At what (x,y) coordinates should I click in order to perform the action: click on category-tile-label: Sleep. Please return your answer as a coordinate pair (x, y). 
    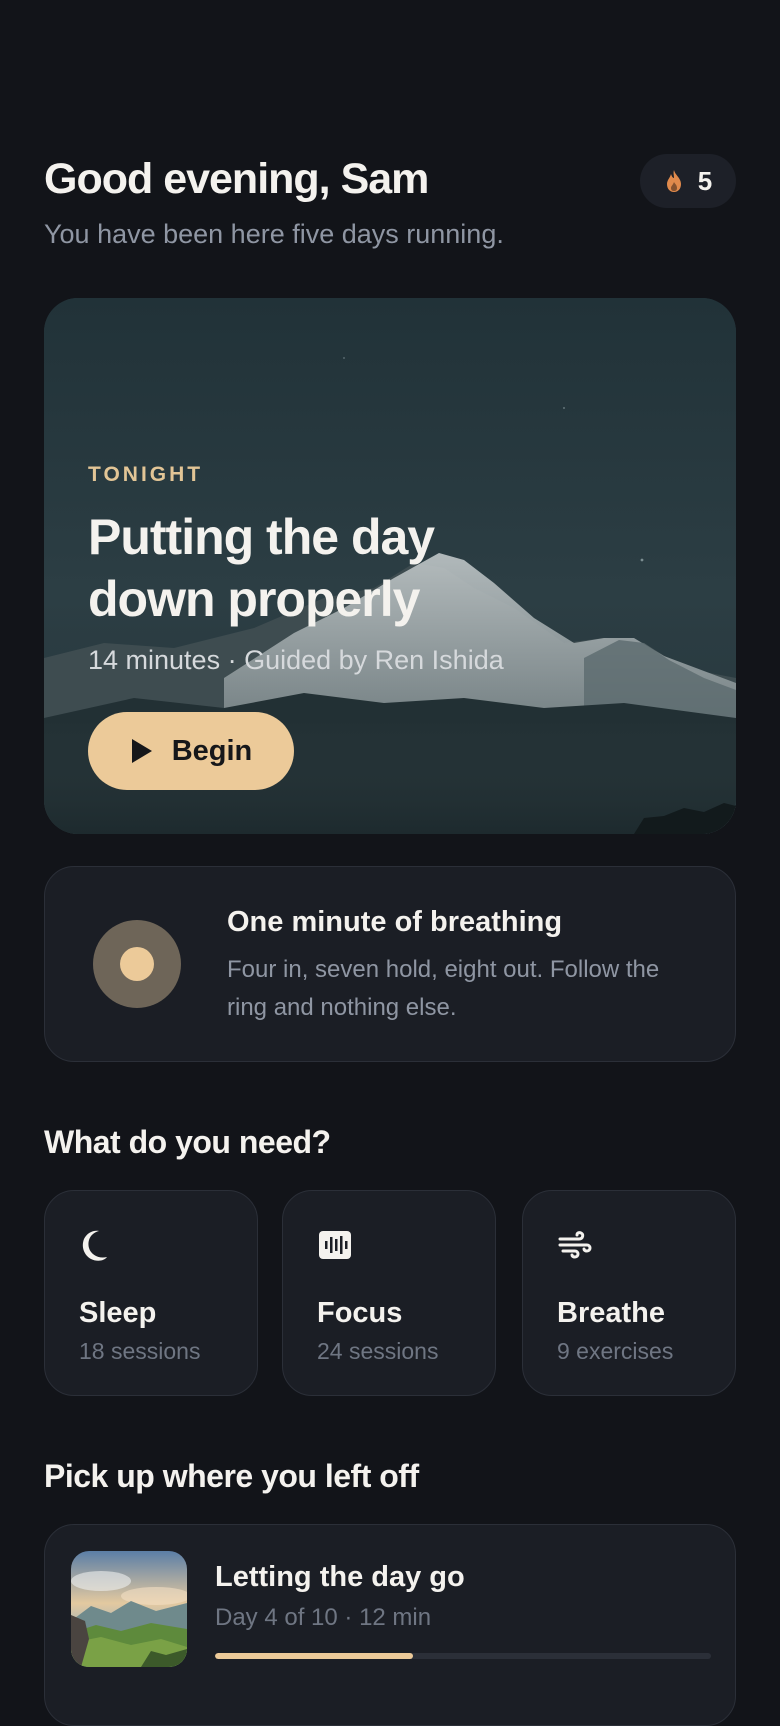
    Looking at the image, I should click on (118, 1313).